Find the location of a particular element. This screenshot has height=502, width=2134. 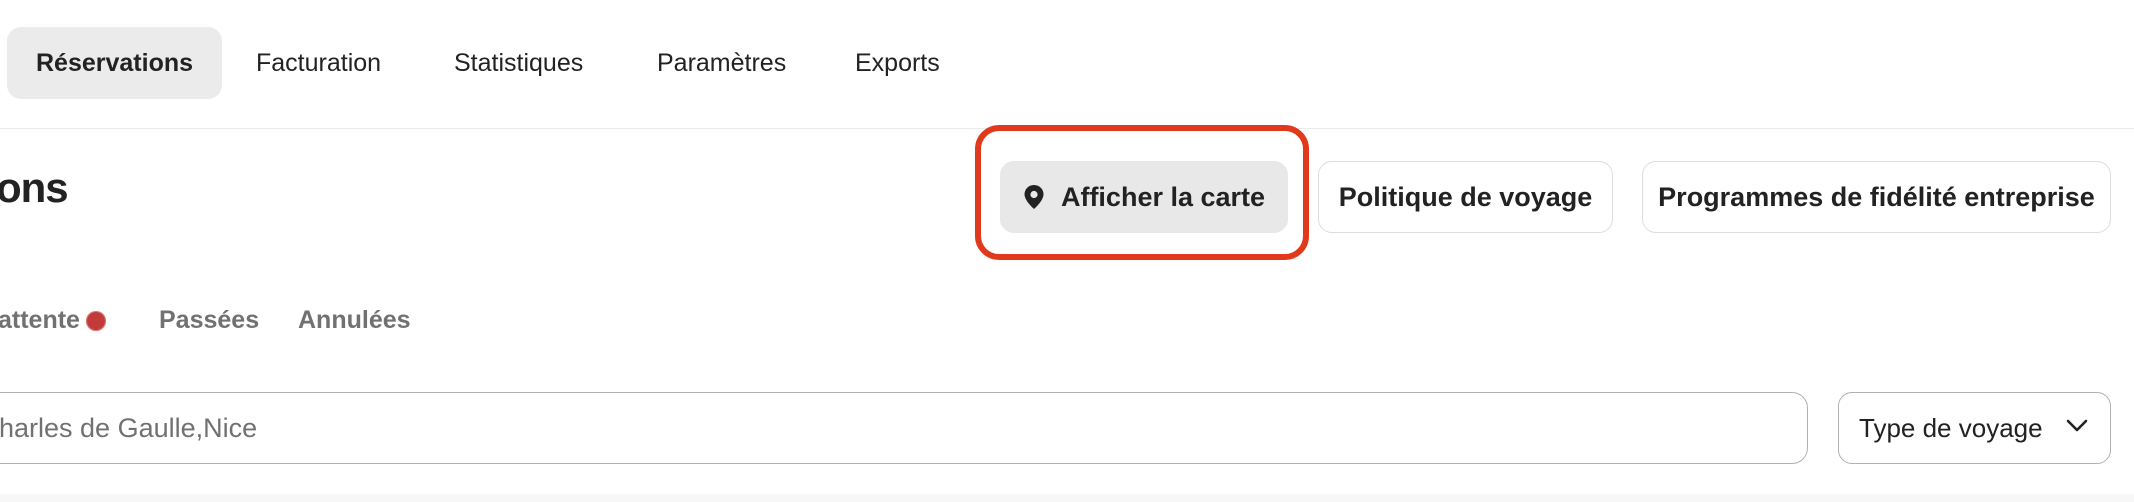

divider is located at coordinates (1067, 498).